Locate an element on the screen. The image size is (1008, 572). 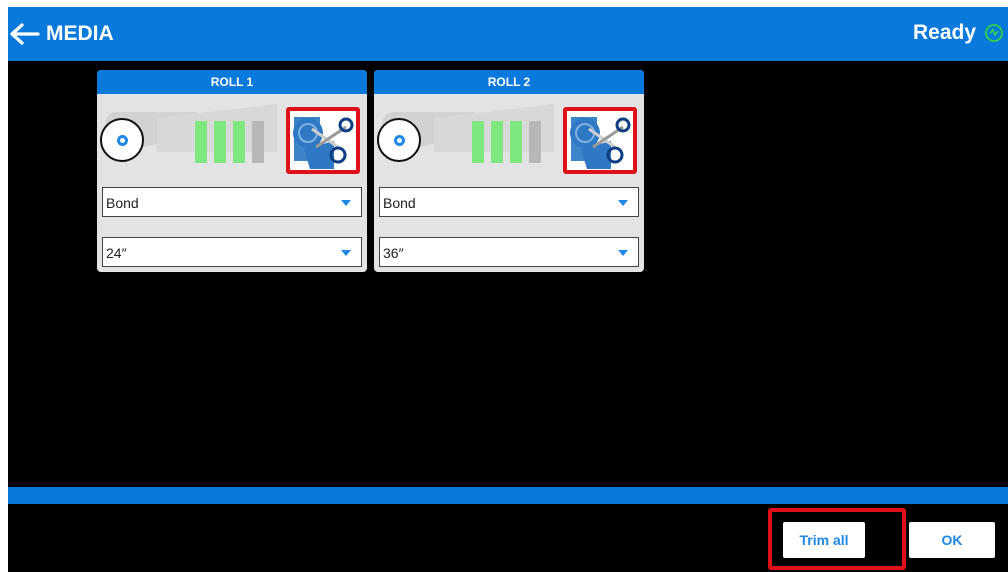
roll-card-1: ROLL 1 Bond 24″ is located at coordinates (232, 171).